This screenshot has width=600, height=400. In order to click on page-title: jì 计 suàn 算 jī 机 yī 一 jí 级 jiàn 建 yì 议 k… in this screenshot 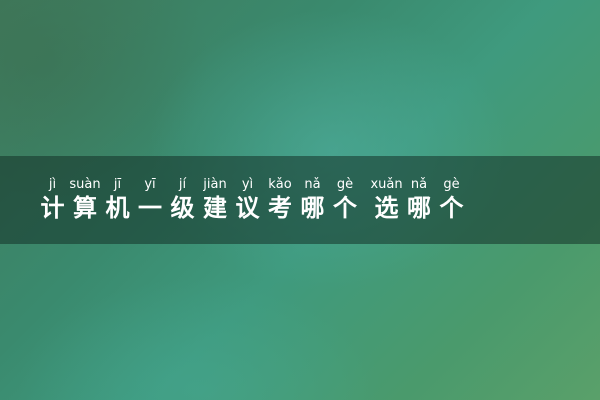, I will do `click(318, 199)`.